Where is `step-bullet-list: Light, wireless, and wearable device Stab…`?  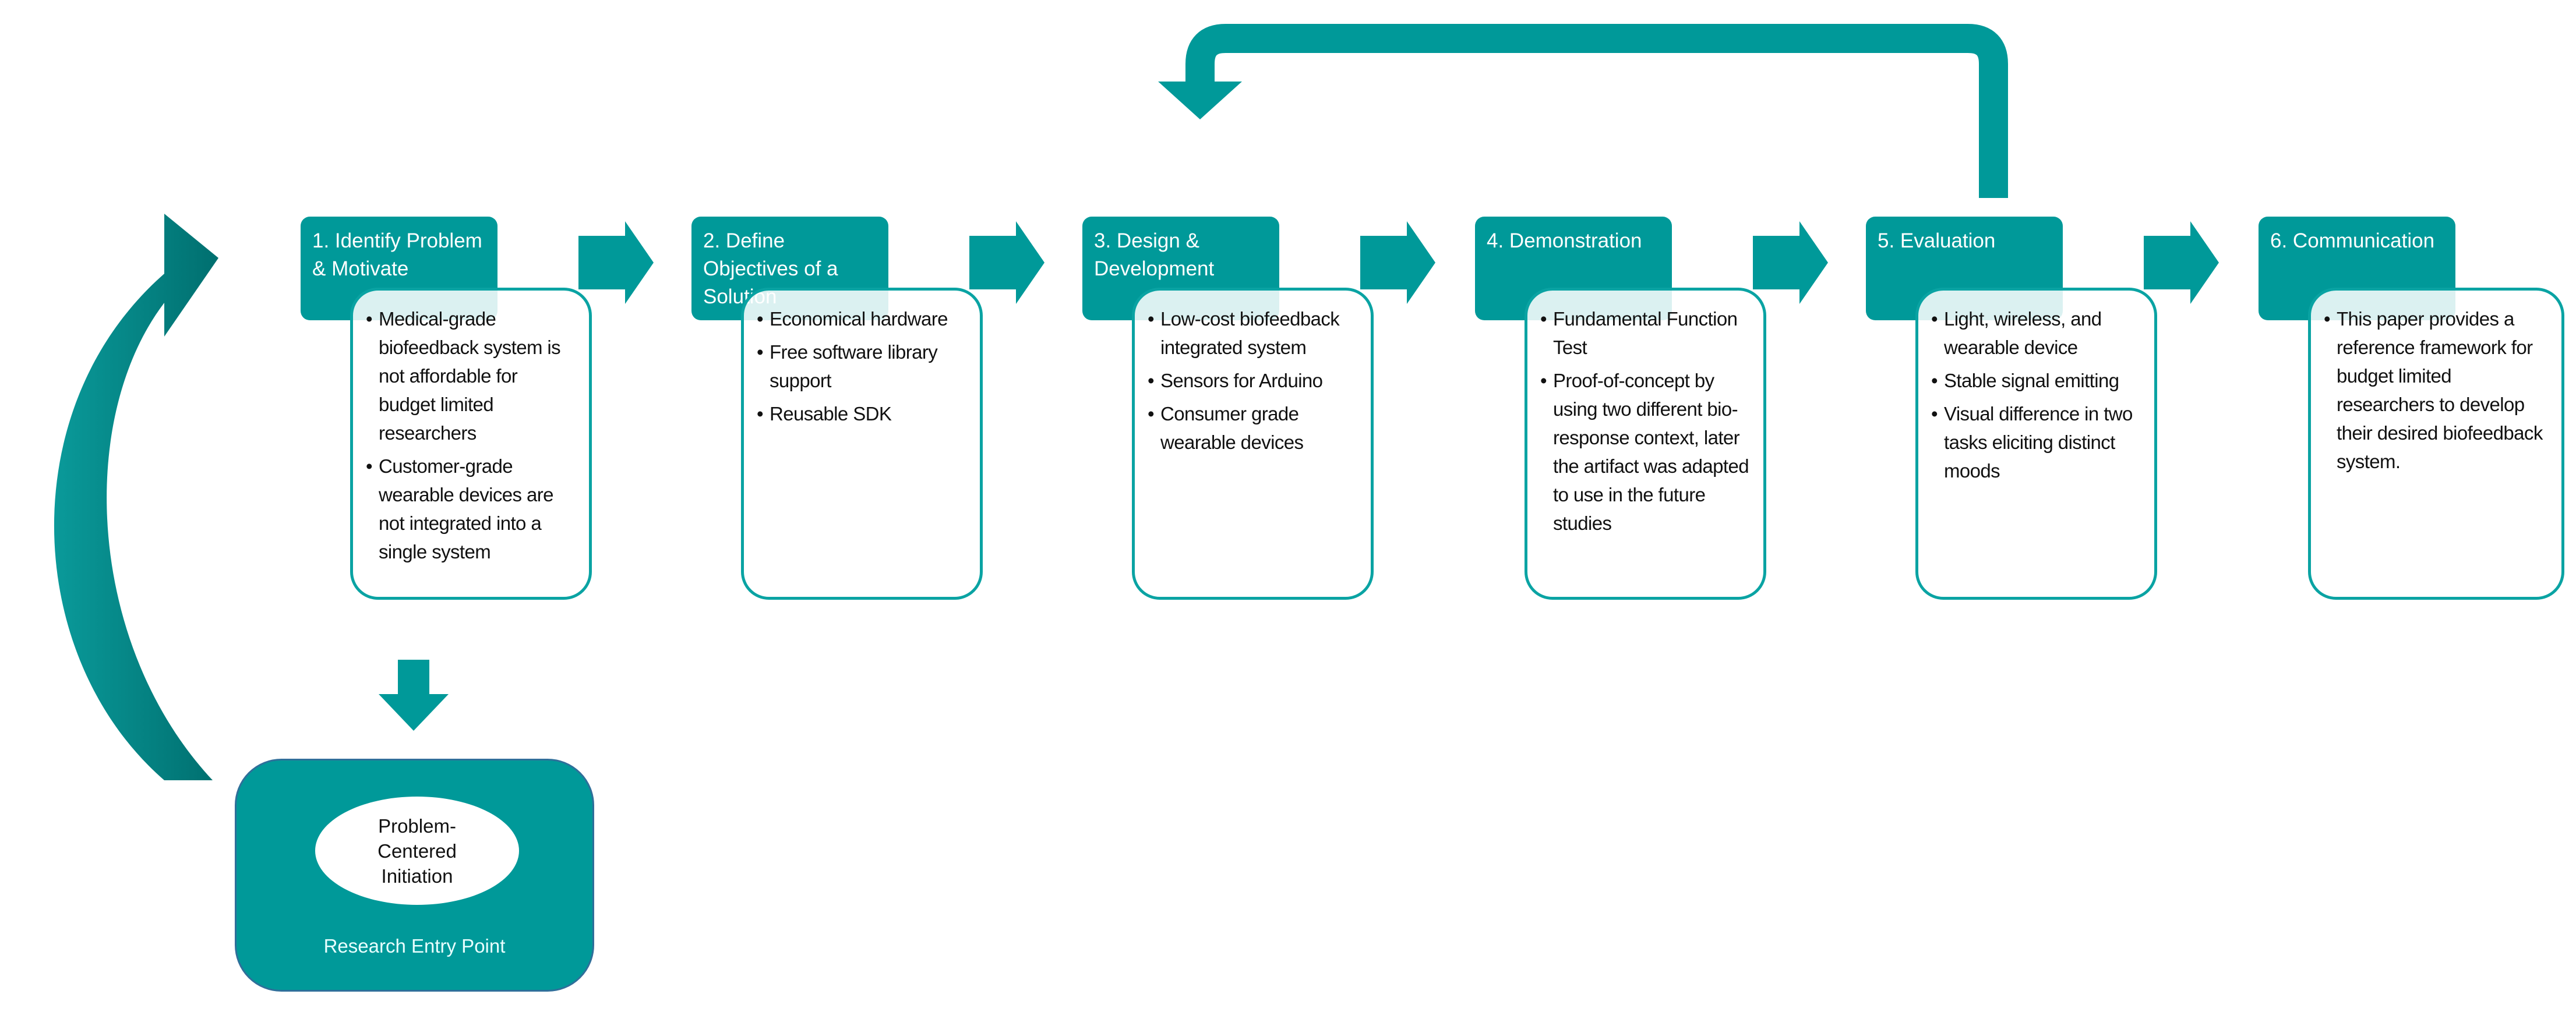 step-bullet-list: Light, wireless, and wearable device Stab… is located at coordinates (2038, 395).